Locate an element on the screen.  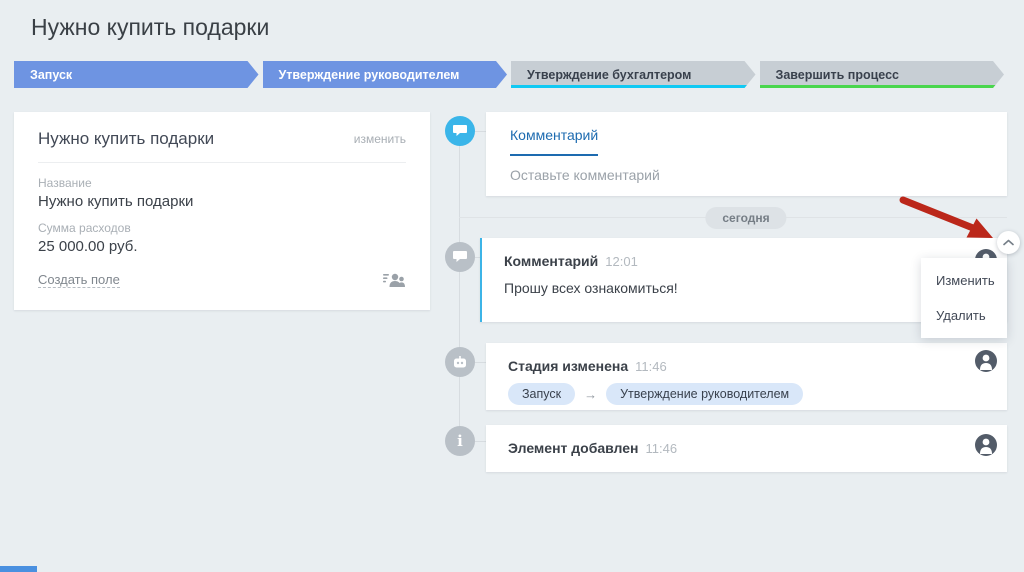
field-label: Сумма расходов is located at coordinates (84, 228).